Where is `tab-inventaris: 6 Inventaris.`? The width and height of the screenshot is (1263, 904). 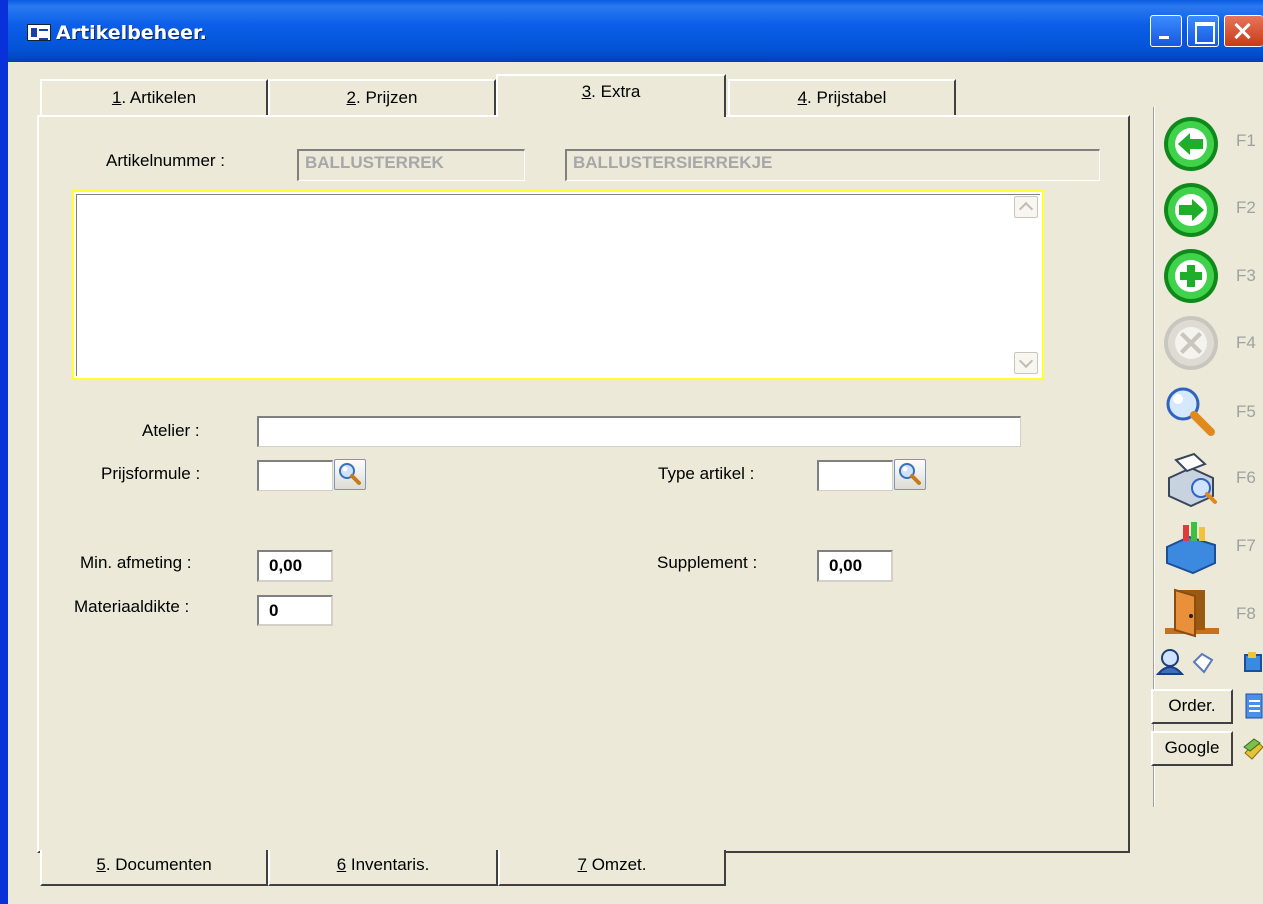
tab-inventaris: 6 Inventaris. is located at coordinates (383, 868).